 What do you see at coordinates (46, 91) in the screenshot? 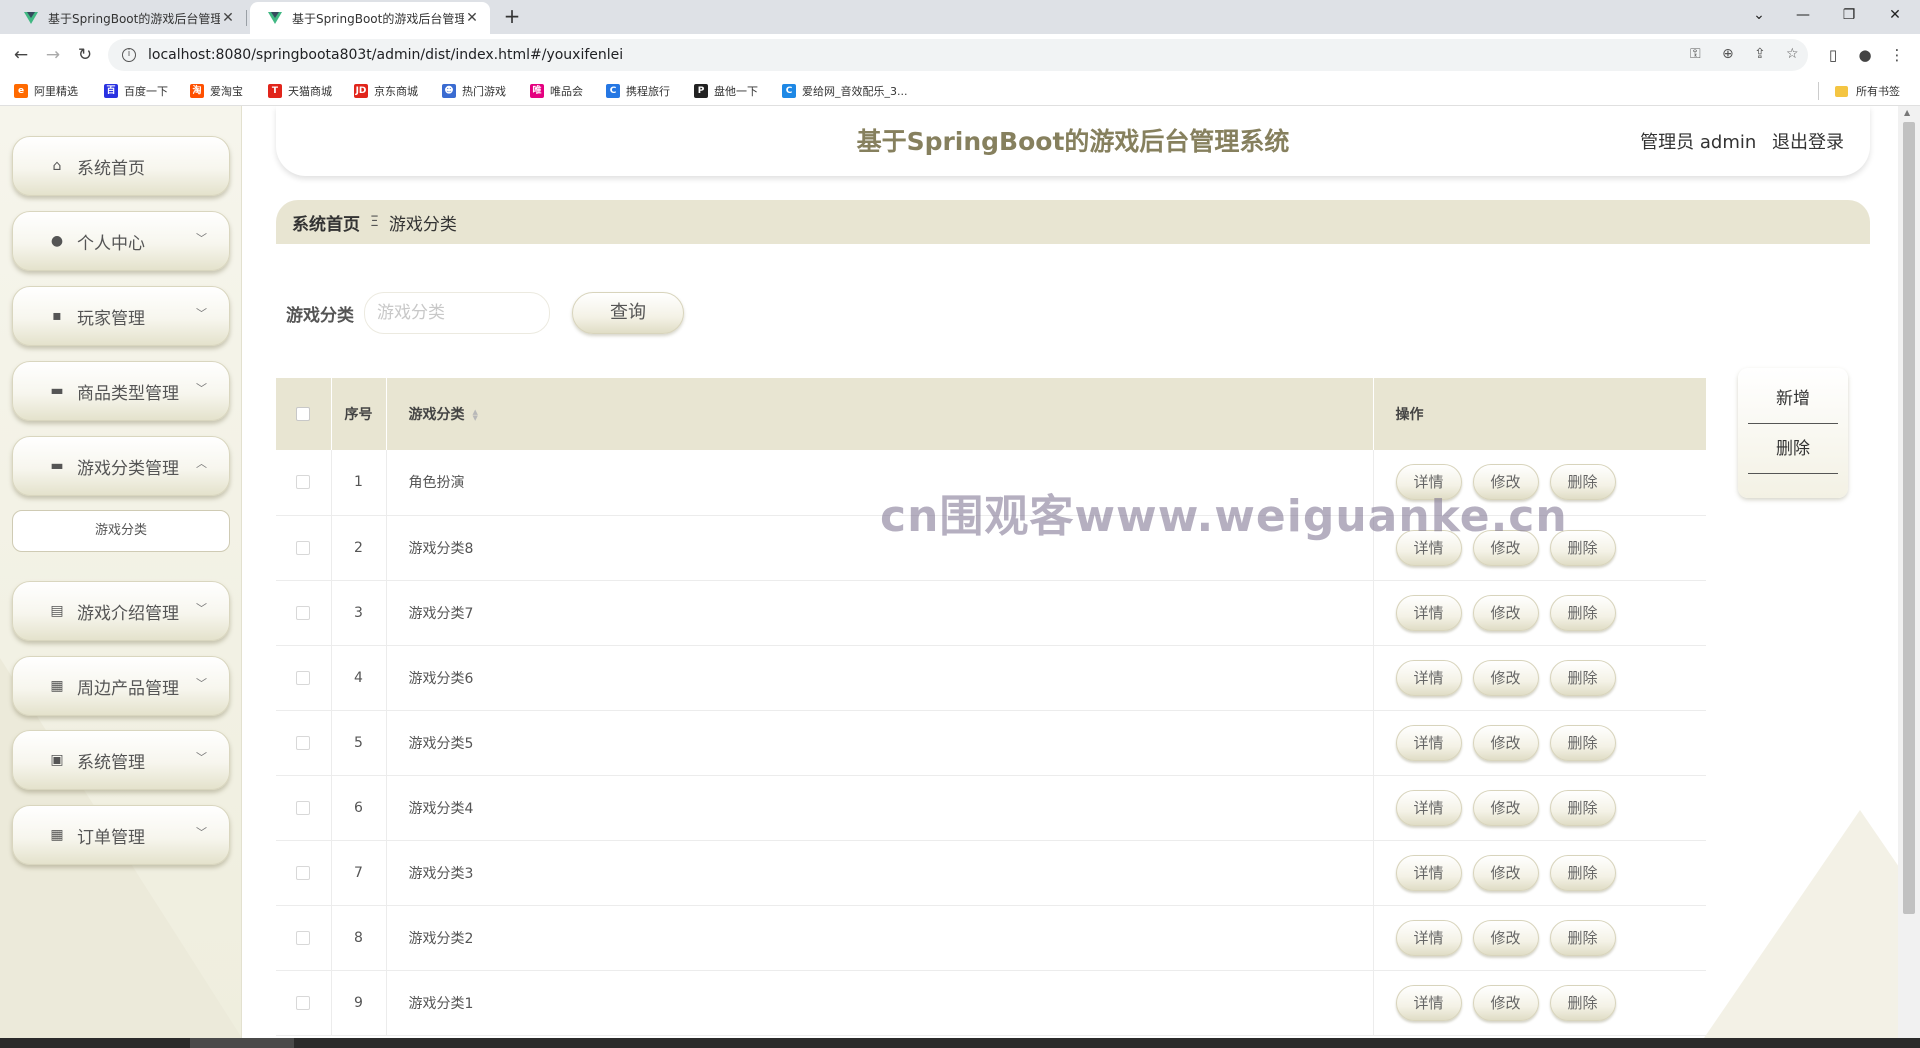
I see `bookmark: e 阿里精选` at bounding box center [46, 91].